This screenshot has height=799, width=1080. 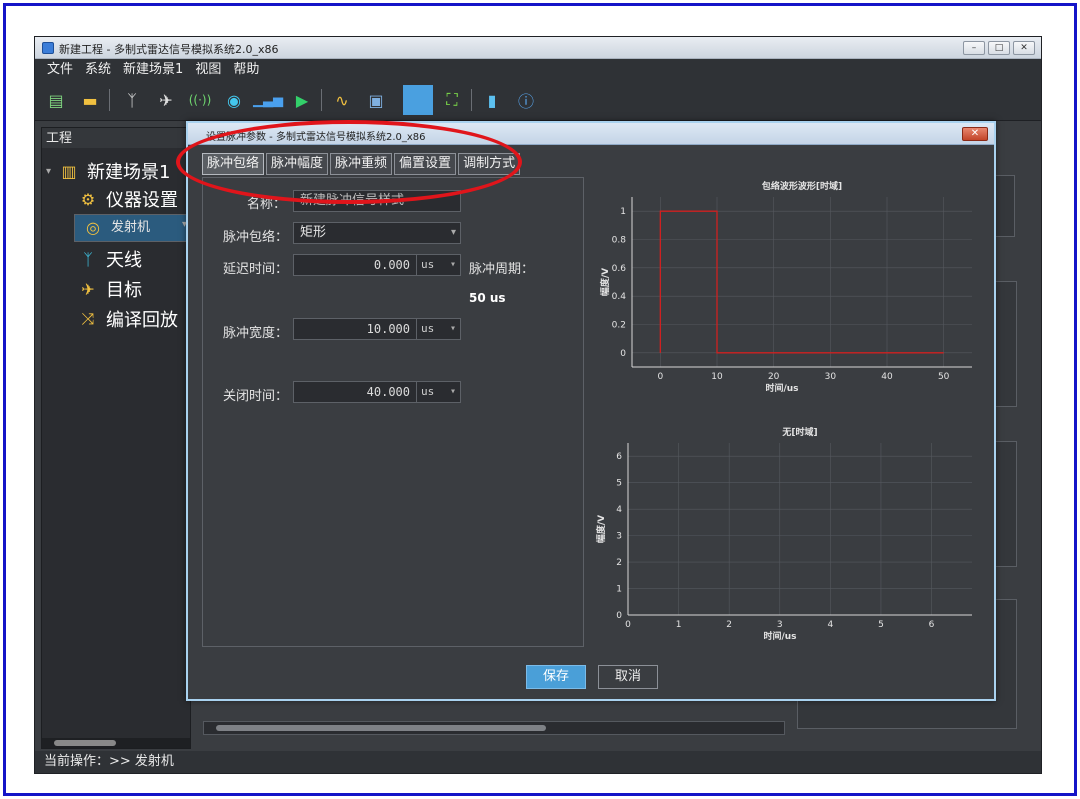 What do you see at coordinates (619, 563) in the screenshot?
I see `y-tick-label: 2` at bounding box center [619, 563].